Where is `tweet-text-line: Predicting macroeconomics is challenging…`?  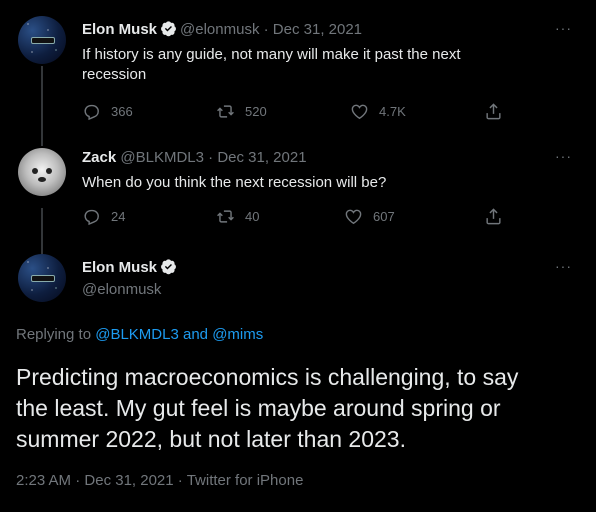 tweet-text-line: Predicting macroeconomics is challenging… is located at coordinates (267, 377).